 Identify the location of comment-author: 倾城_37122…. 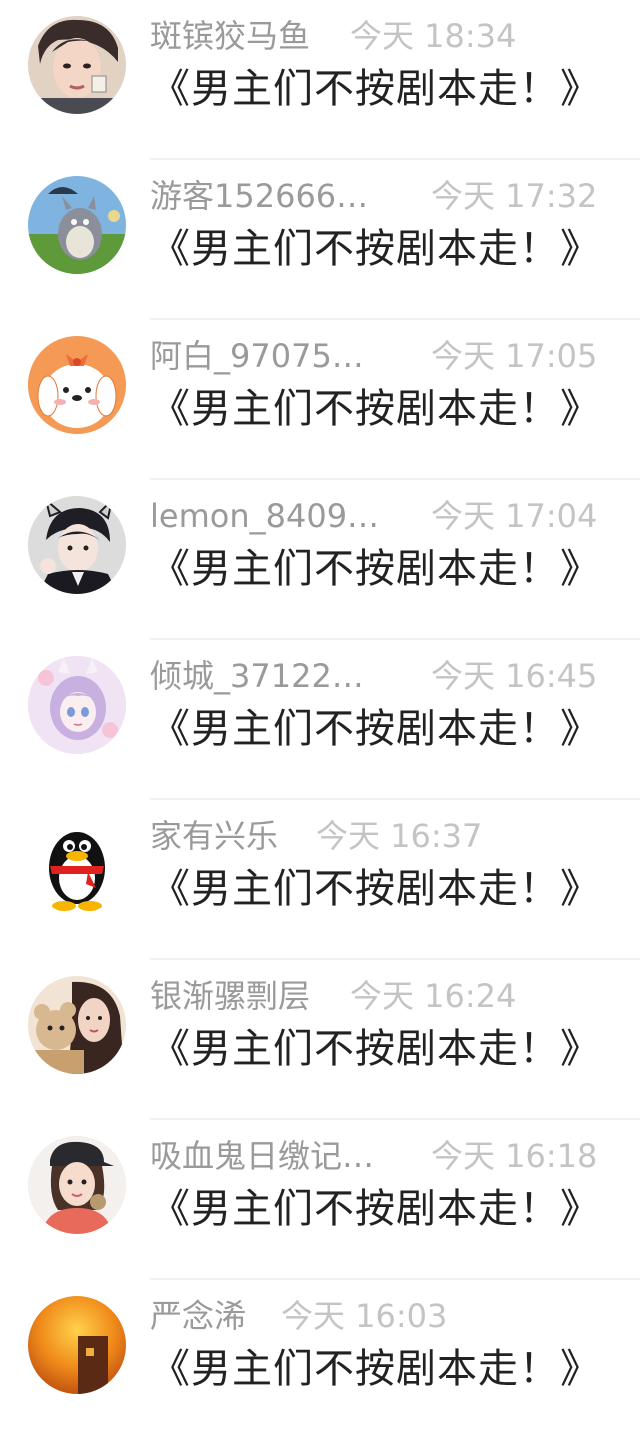
(257, 676).